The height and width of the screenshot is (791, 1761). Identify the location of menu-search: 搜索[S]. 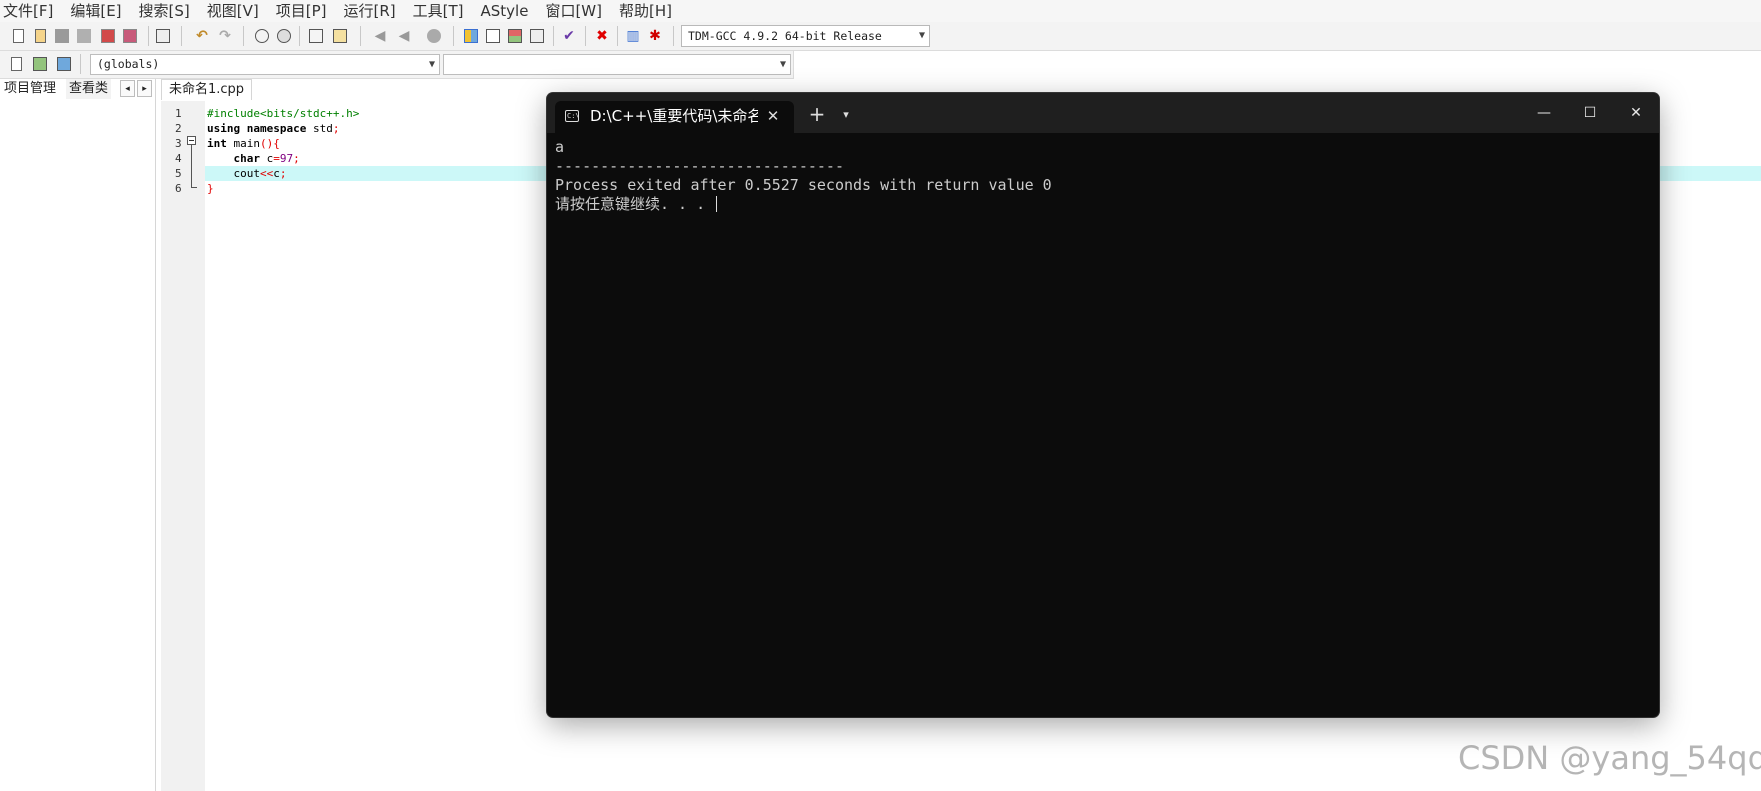
(167, 11).